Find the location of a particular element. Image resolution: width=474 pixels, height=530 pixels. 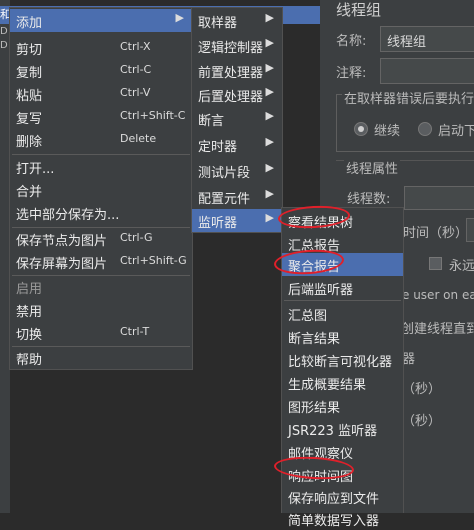

menu-item-mailer-visualizer: 邮件观察仪 is located at coordinates (342, 451).